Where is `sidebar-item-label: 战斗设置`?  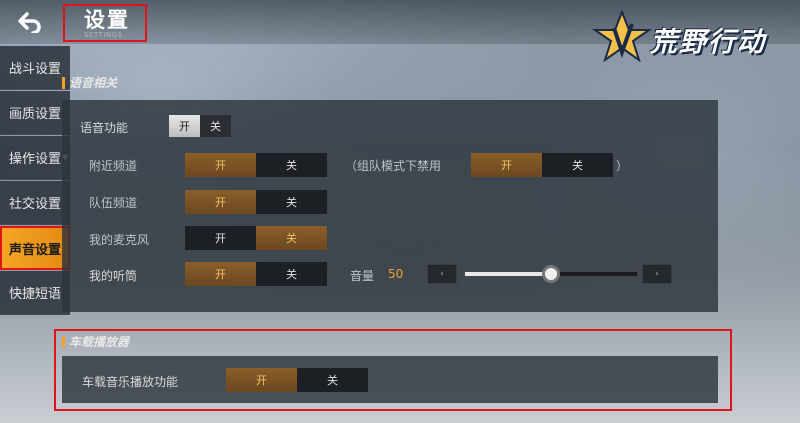 sidebar-item-label: 战斗设置 is located at coordinates (35, 69).